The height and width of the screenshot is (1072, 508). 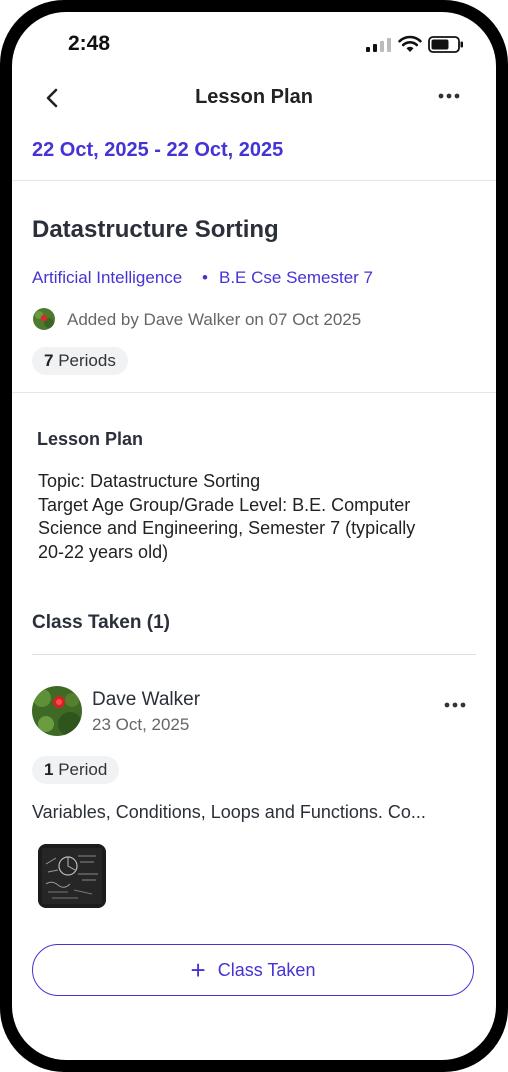 I want to click on added-by-text: Added by Dave Walker on 07 Oct 2025, so click(x=214, y=319).